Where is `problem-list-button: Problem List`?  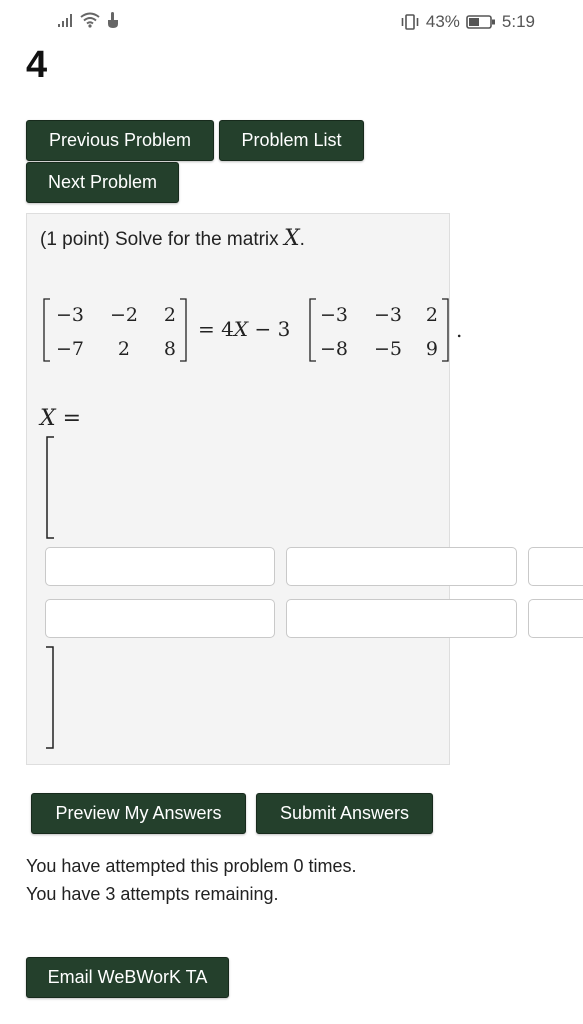 problem-list-button: Problem List is located at coordinates (291, 140).